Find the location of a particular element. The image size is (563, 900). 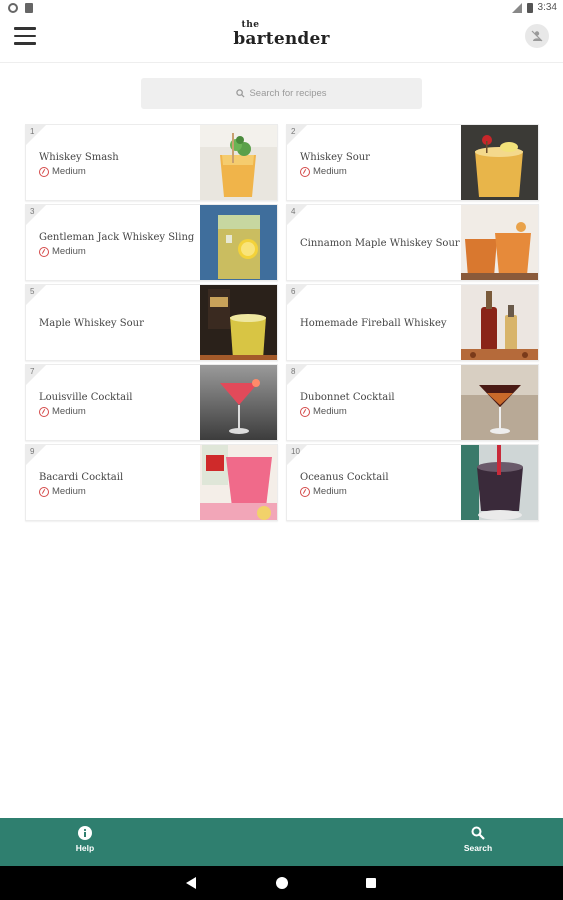

recipe-number: 1 is located at coordinates (32, 131).